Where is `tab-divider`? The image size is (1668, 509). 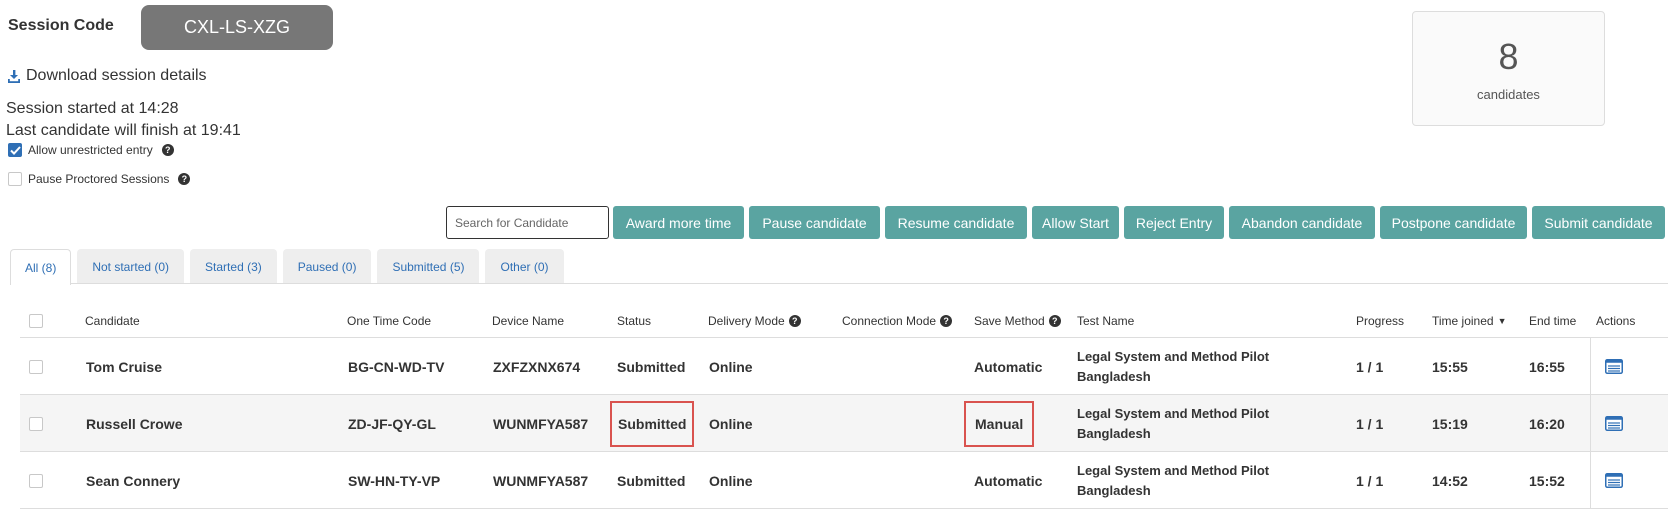
tab-divider is located at coordinates (839, 283).